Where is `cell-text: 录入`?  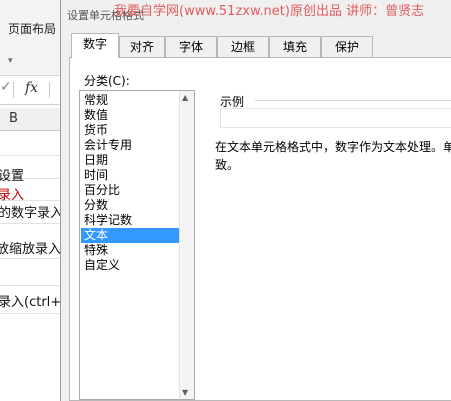
cell-text: 录入 is located at coordinates (12, 193).